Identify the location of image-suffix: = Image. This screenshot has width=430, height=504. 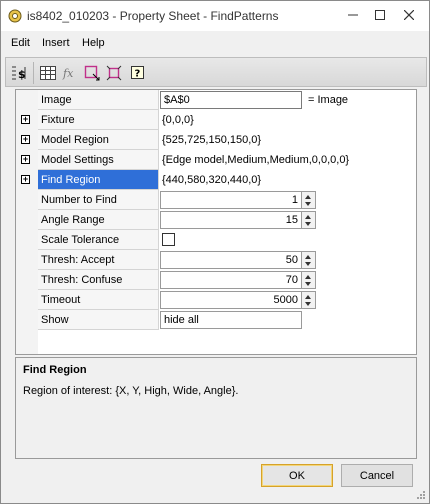
(328, 100).